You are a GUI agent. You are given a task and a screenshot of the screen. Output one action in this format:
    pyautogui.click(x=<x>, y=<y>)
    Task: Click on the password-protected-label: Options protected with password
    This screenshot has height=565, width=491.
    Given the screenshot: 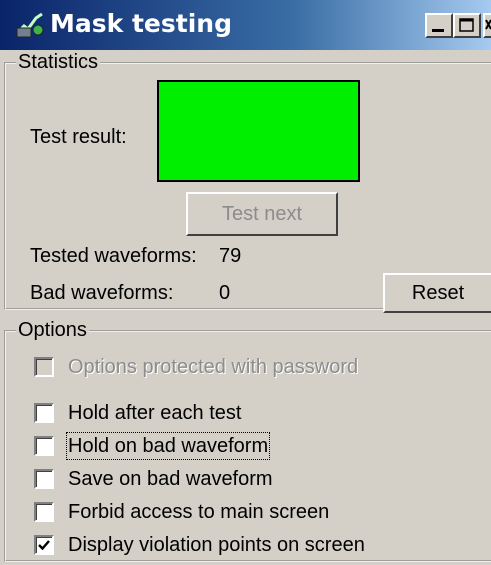 What is the action you would take?
    pyautogui.click(x=213, y=367)
    